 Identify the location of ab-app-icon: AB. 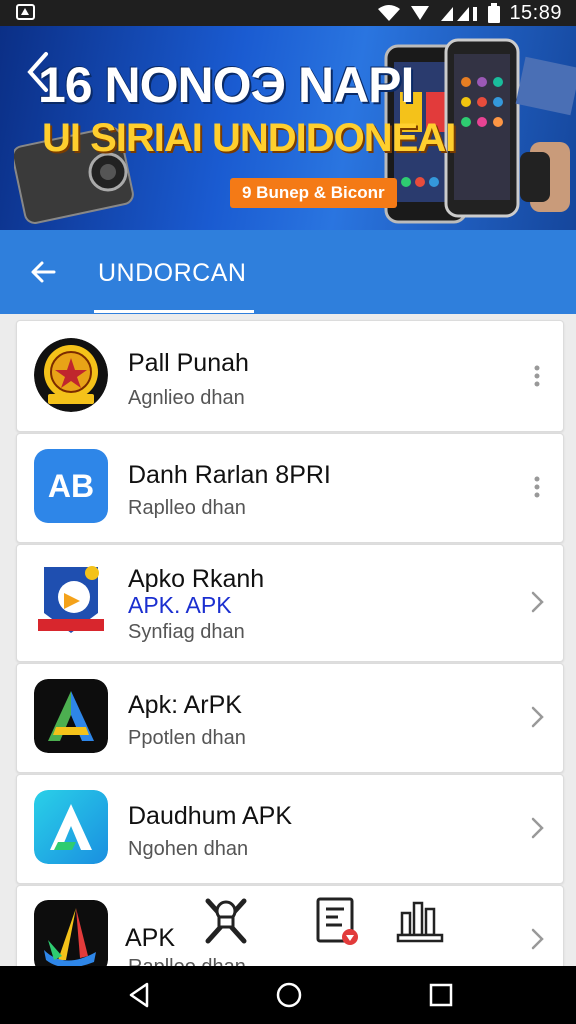
(71, 486).